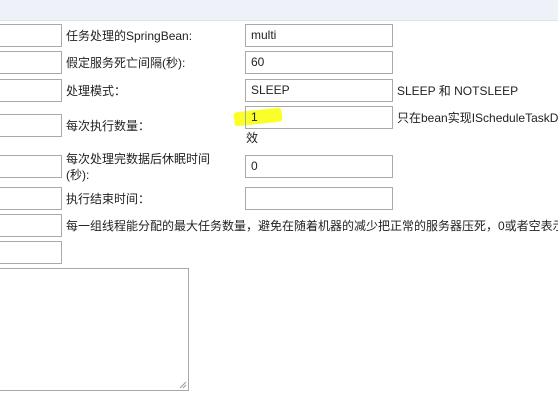 The height and width of the screenshot is (417, 558). What do you see at coordinates (458, 91) in the screenshot?
I see `process-mode-hint: SLEEP 和 NOTSLEEP` at bounding box center [458, 91].